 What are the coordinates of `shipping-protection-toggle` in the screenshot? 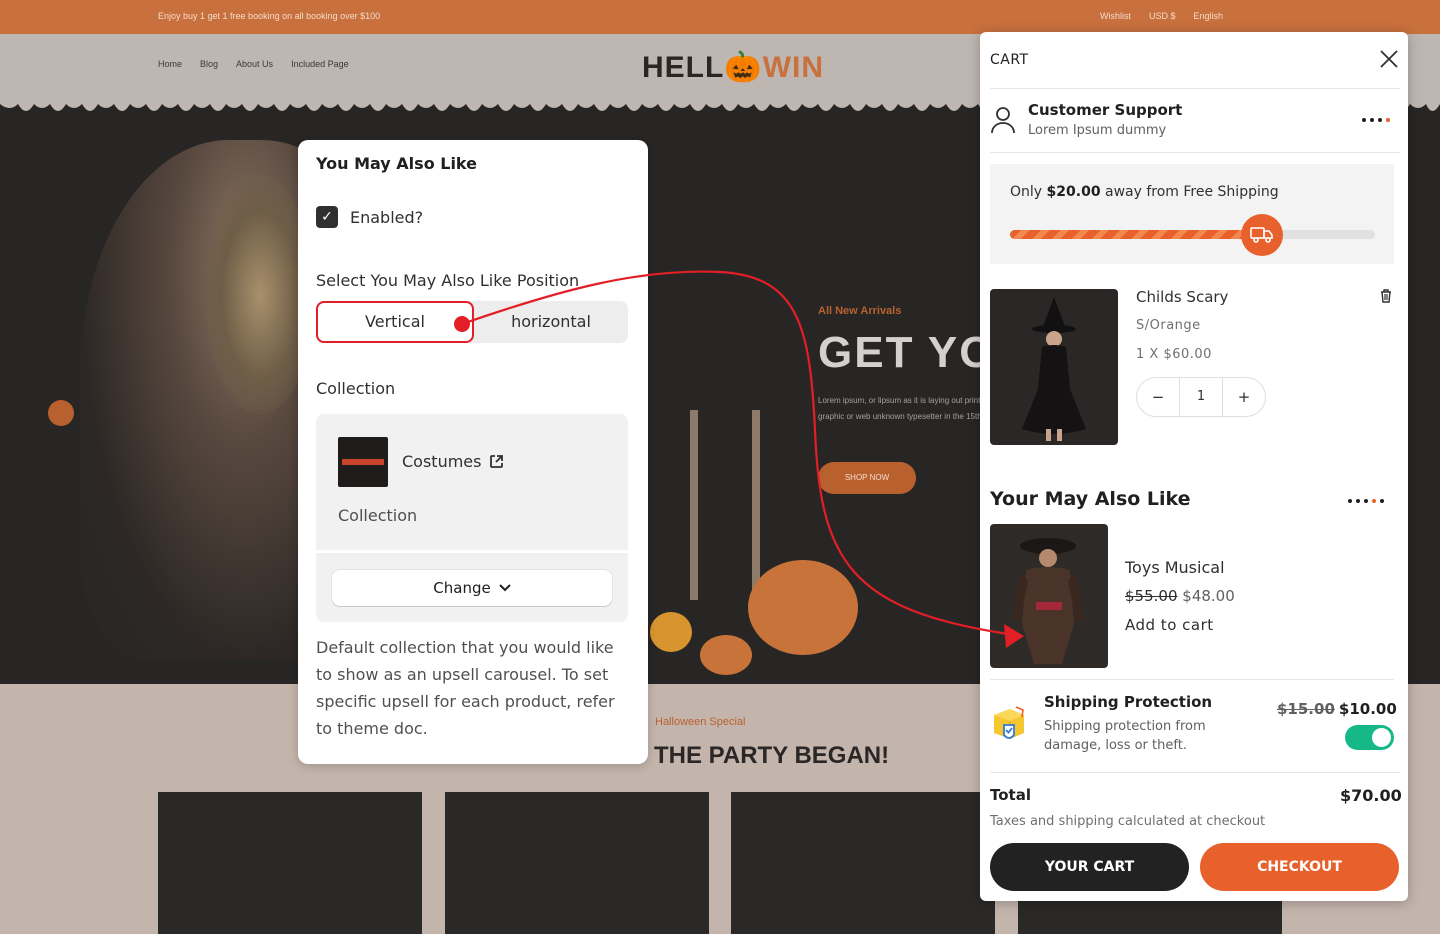 It's located at (1369, 737).